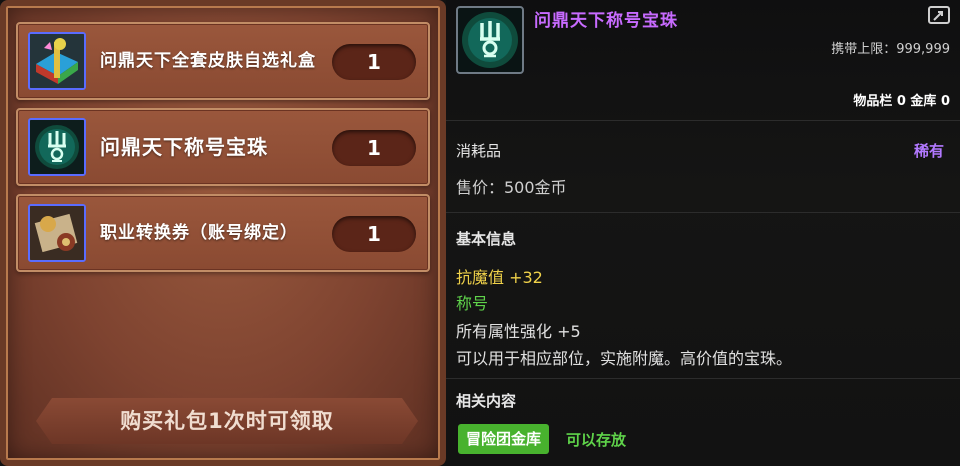 The height and width of the screenshot is (466, 960). Describe the element at coordinates (208, 61) in the screenshot. I see `reward-item-name: 问鼎天下全套皮肤自选礼盒` at that location.